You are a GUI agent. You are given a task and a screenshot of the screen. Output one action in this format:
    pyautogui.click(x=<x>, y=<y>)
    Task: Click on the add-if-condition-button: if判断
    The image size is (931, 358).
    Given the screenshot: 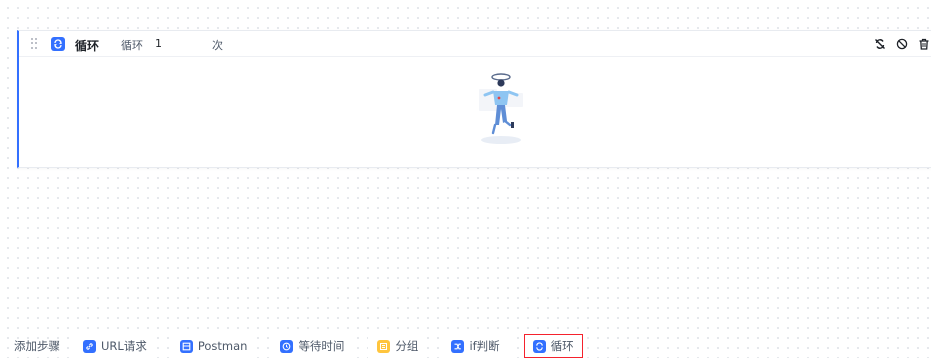 What is the action you would take?
    pyautogui.click(x=475, y=346)
    